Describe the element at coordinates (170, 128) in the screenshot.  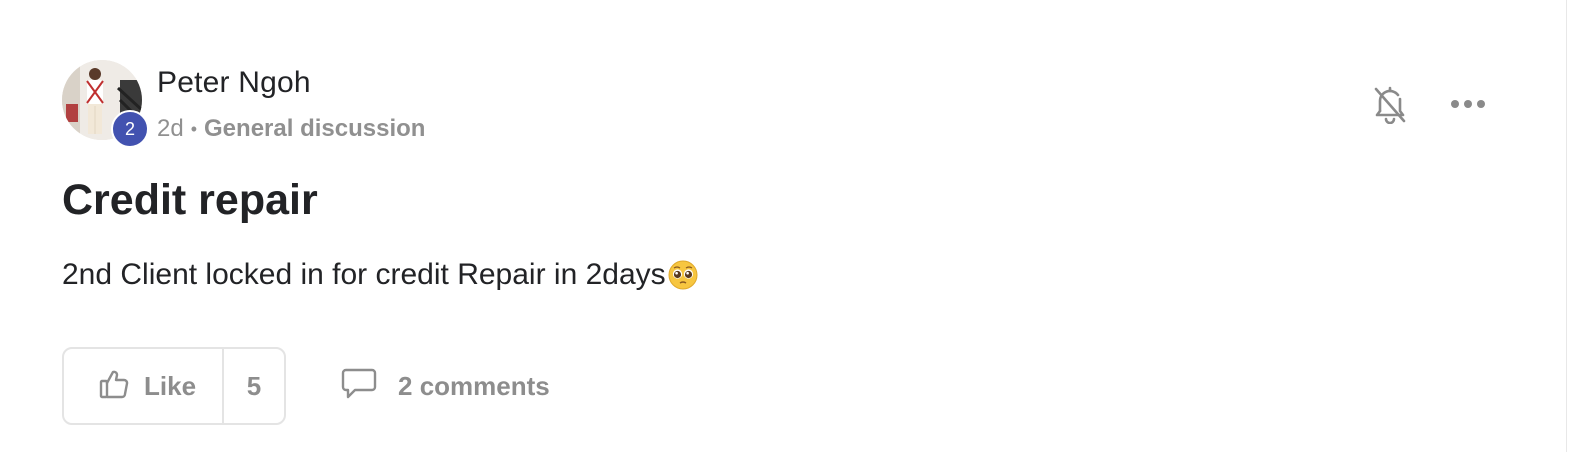
I see `post-age: 2d` at that location.